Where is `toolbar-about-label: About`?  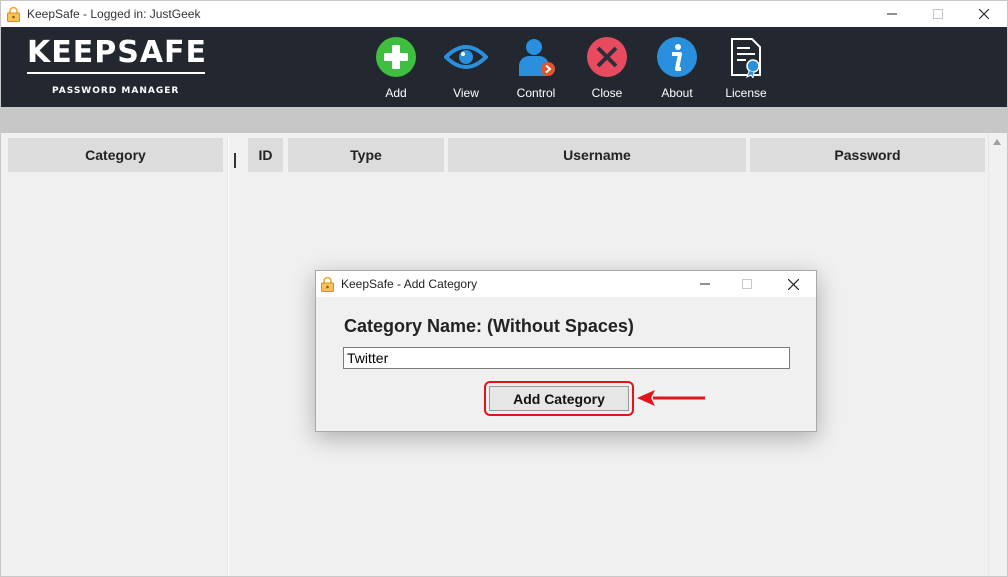 toolbar-about-label: About is located at coordinates (677, 93).